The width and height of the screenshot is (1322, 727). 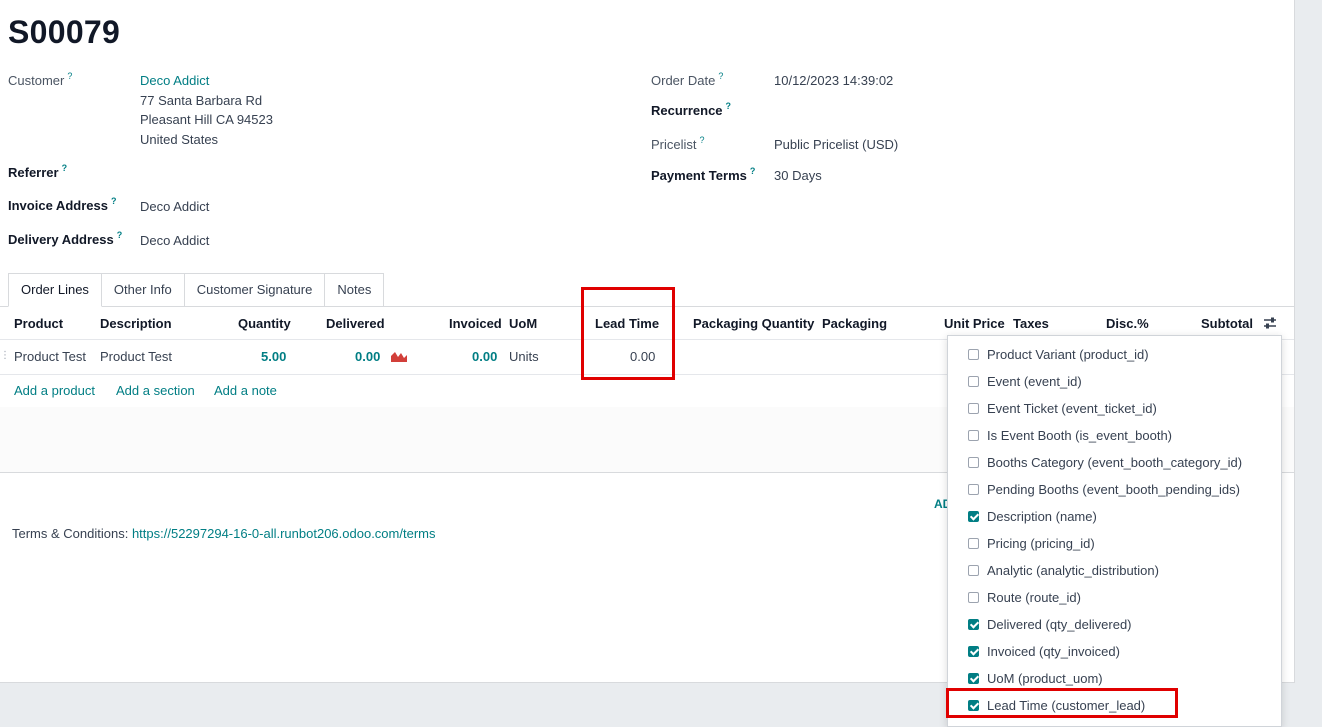 I want to click on column-header-unit-price: Unit Price, so click(x=974, y=323).